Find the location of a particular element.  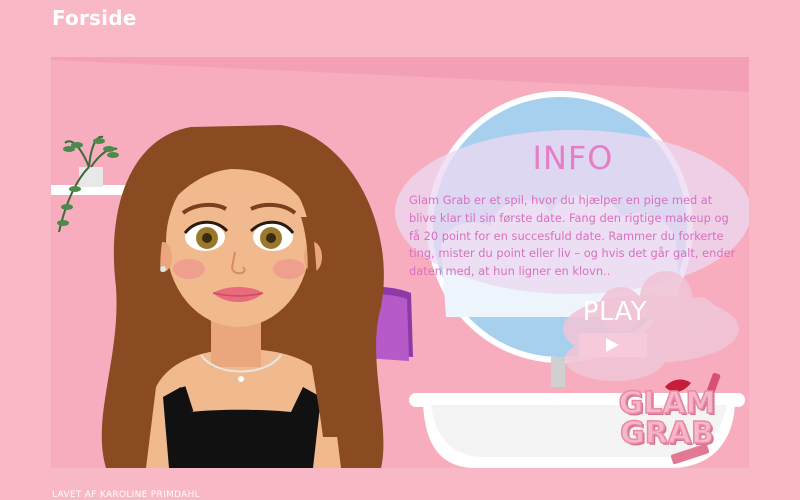

page-footer: LAVET AF KAROLINE PRIMDAHL is located at coordinates (126, 495).